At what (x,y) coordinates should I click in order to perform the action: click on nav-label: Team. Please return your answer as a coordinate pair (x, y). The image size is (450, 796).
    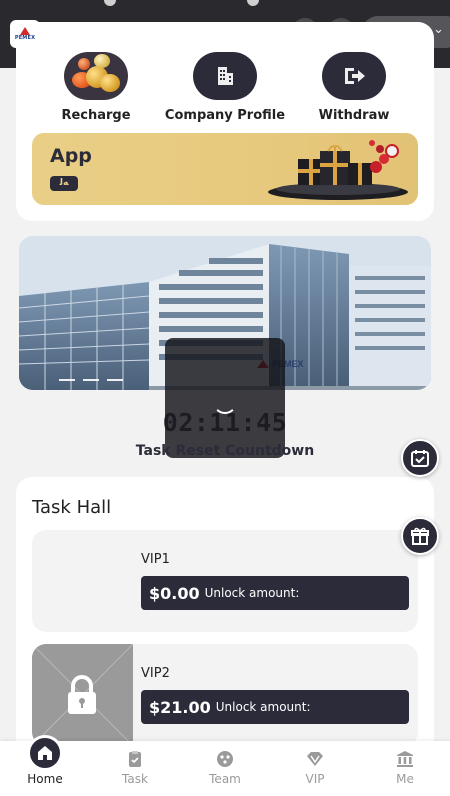
    Looking at the image, I should click on (225, 779).